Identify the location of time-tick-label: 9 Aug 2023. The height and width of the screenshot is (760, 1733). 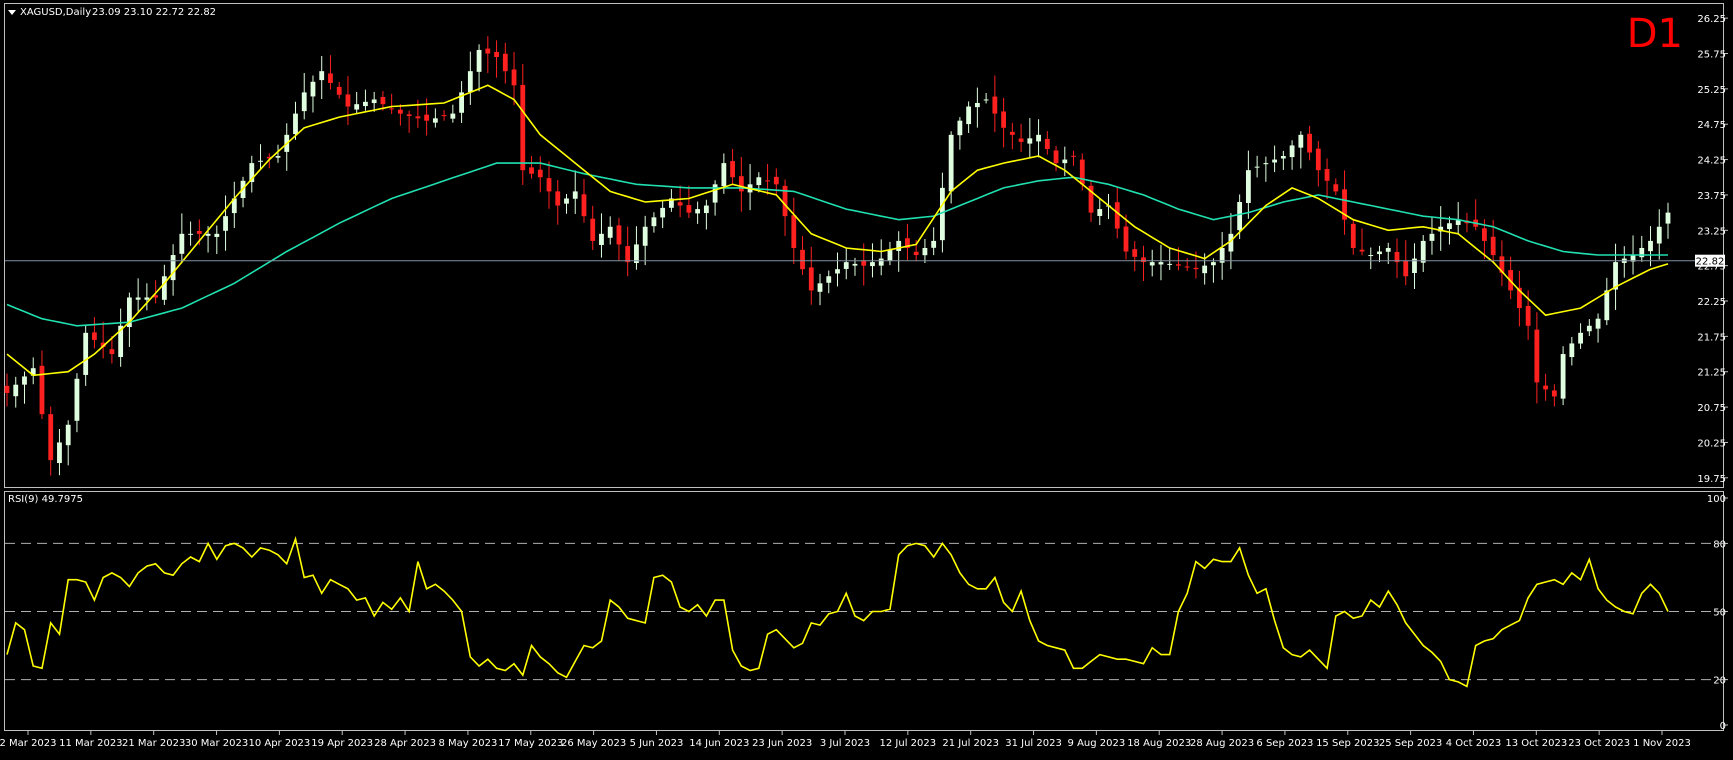
(1097, 743).